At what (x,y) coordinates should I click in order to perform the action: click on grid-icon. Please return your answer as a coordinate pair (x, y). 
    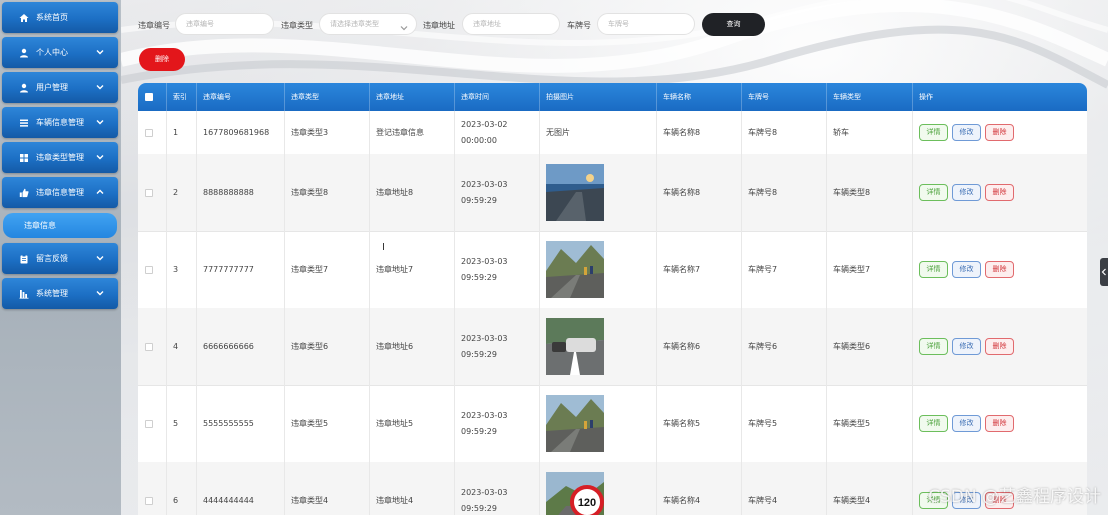
    Looking at the image, I should click on (24, 158).